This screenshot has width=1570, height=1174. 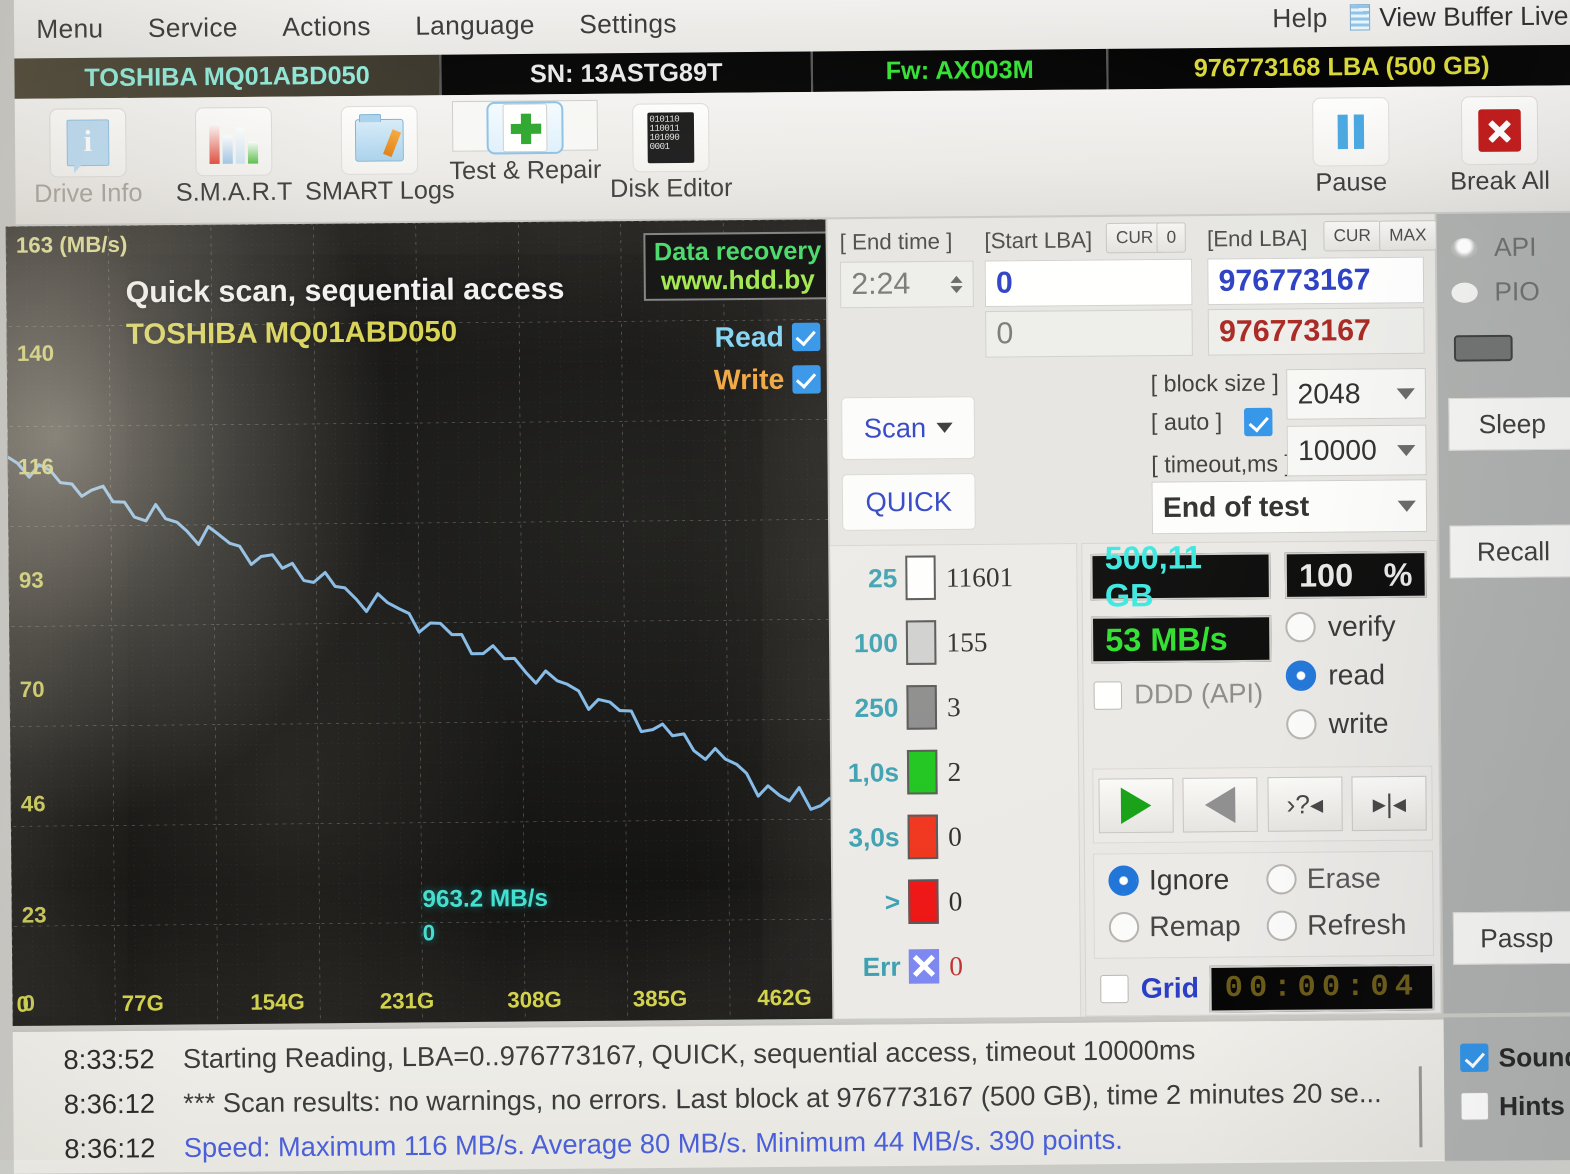 I want to click on chevron-down-icon, so click(x=944, y=427).